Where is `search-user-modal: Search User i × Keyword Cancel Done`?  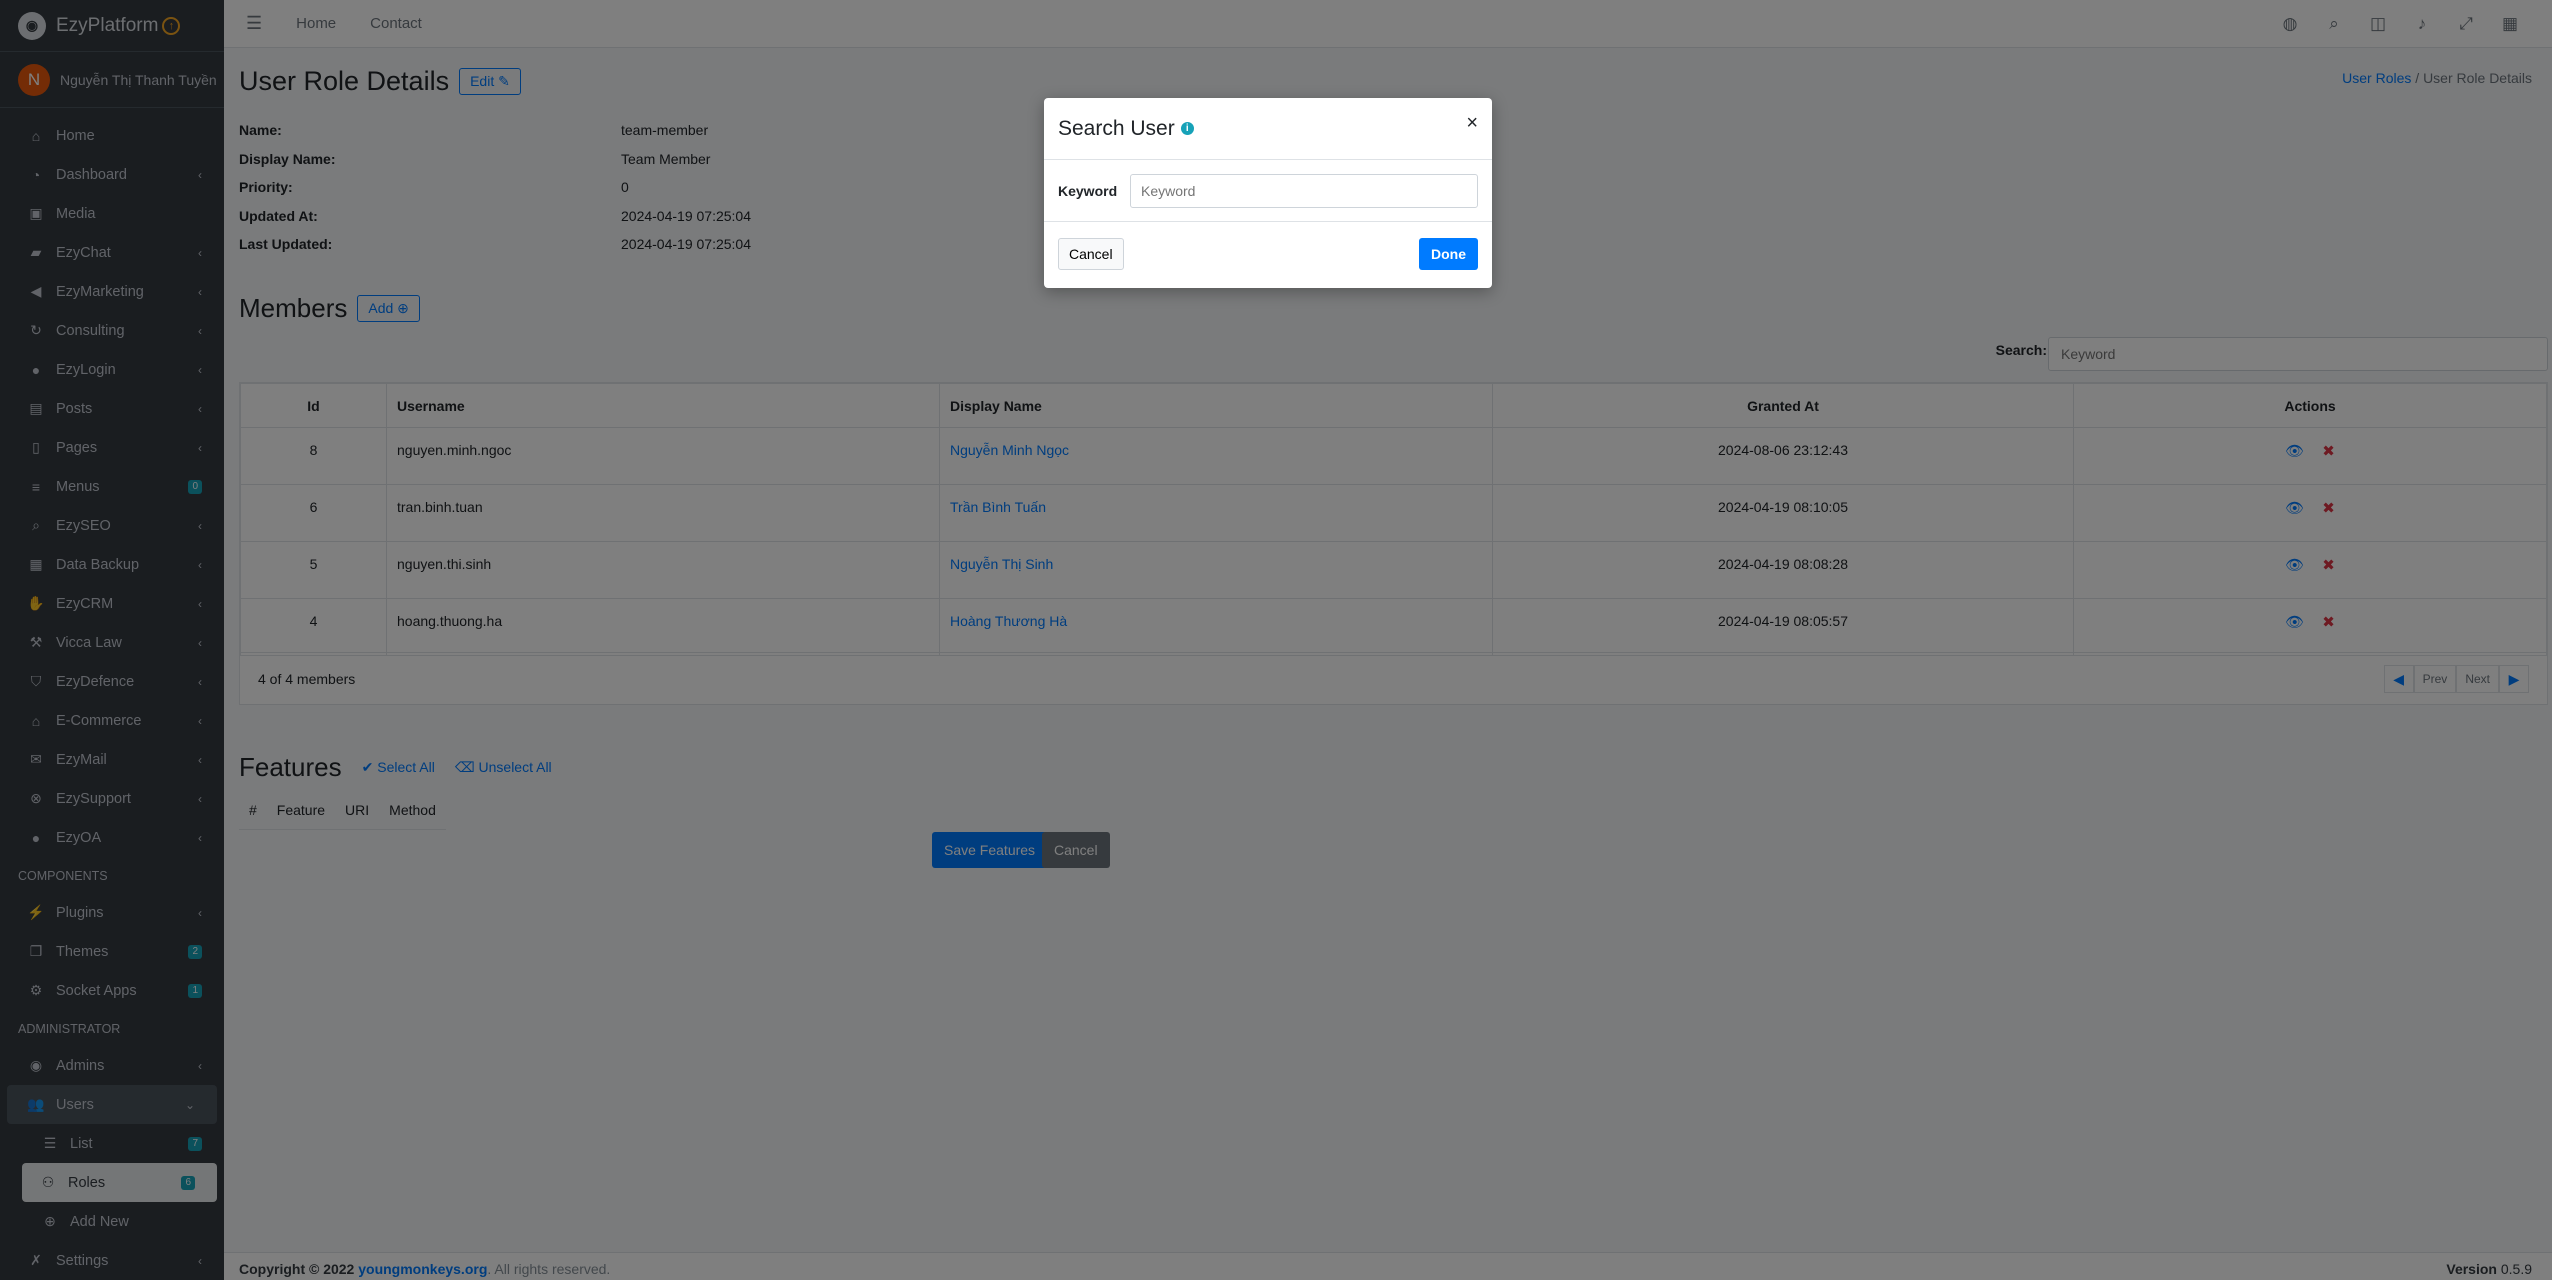
search-user-modal: Search User i × Keyword Cancel Done is located at coordinates (1268, 193).